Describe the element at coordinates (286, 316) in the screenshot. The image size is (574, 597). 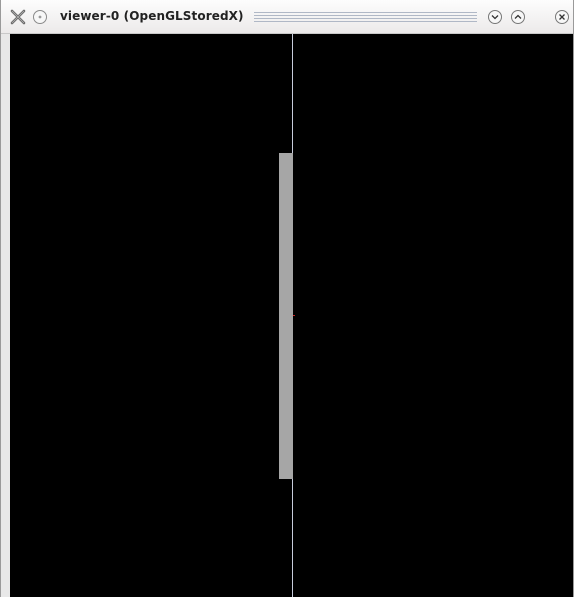
I see `rendered-shape` at that location.